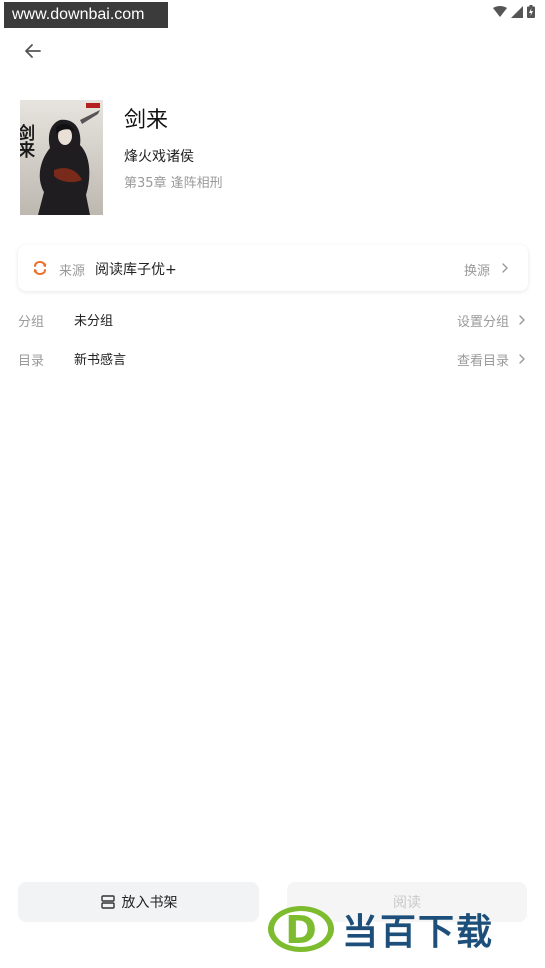  I want to click on group-row: 分组 未分组 设置分组, so click(272, 320).